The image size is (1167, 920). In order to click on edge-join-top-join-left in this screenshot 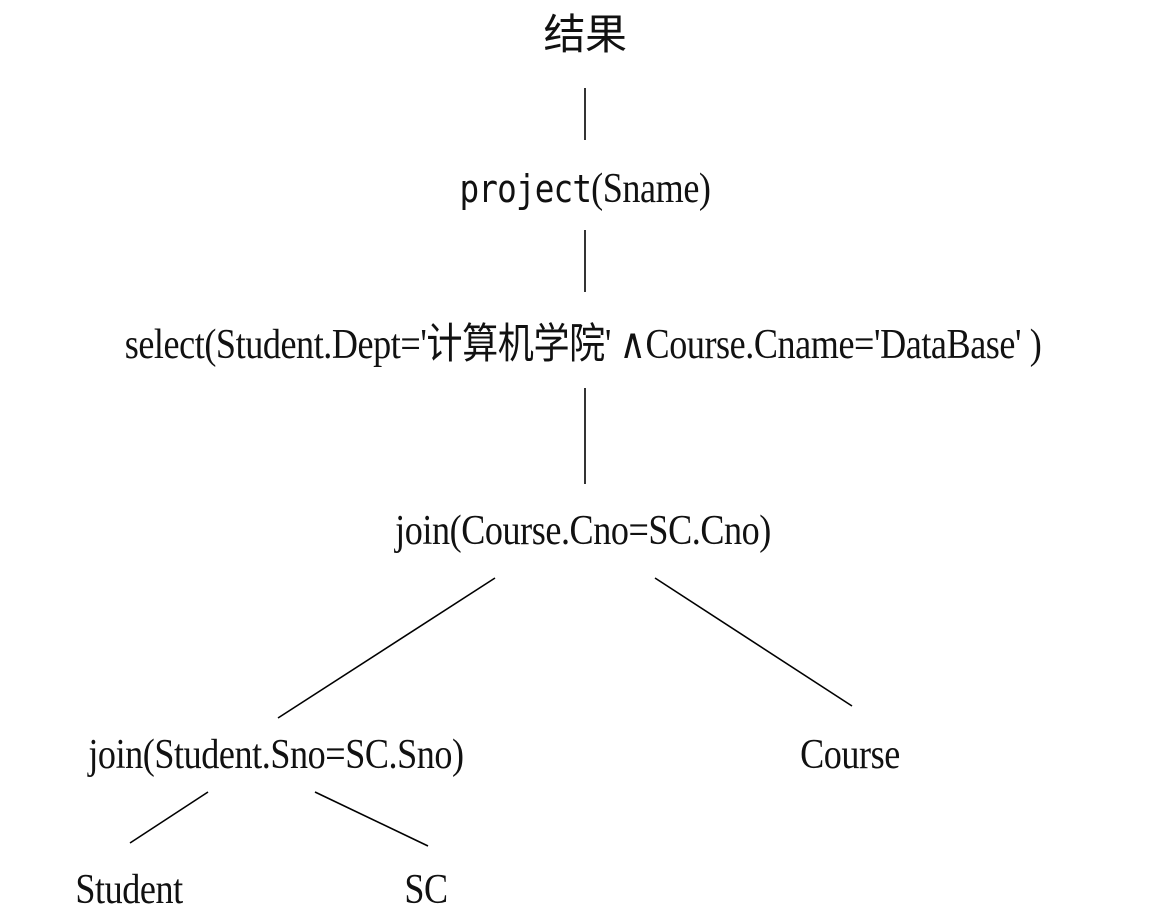, I will do `click(386, 648)`.